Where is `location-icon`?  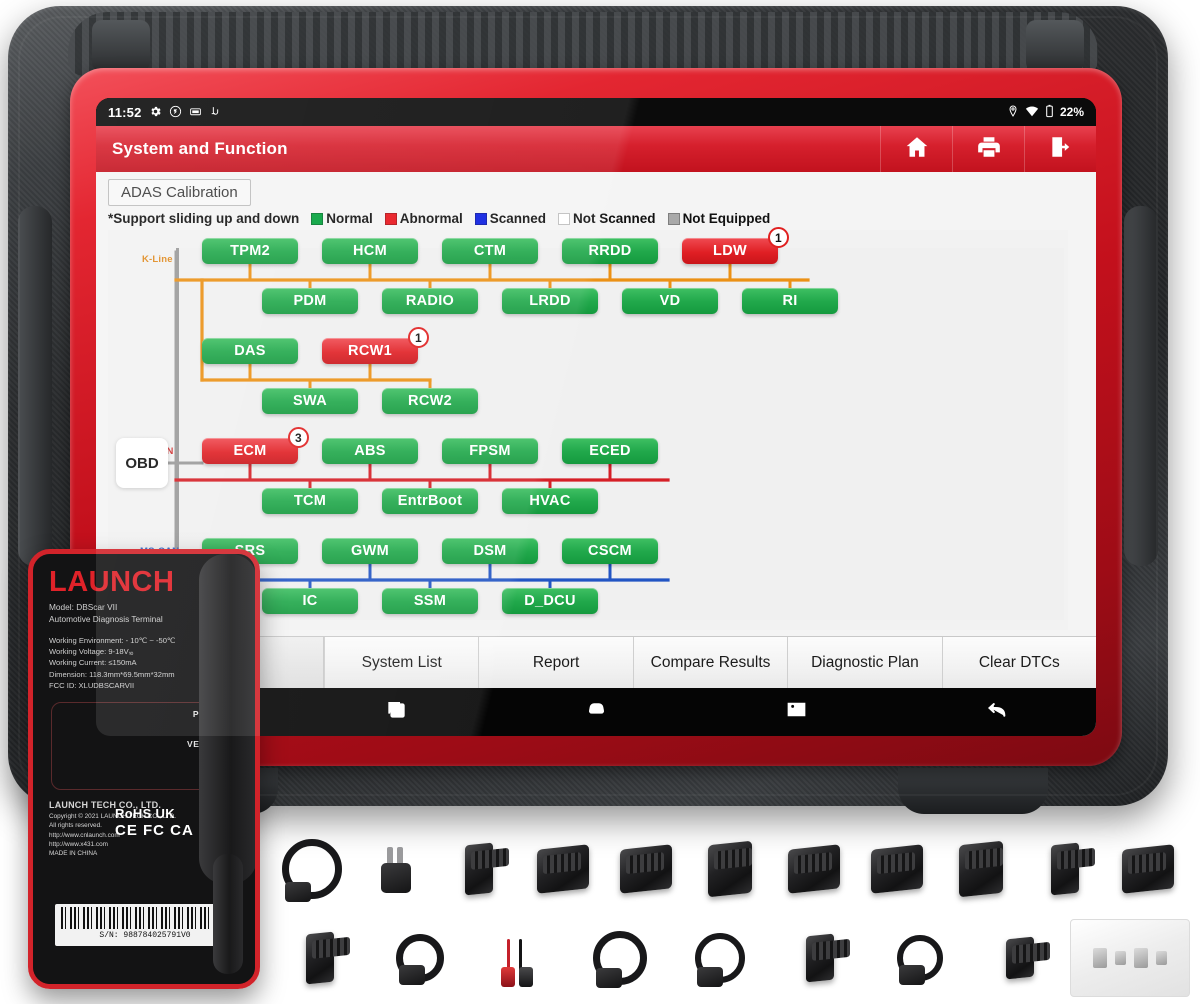
location-icon is located at coordinates (1013, 112).